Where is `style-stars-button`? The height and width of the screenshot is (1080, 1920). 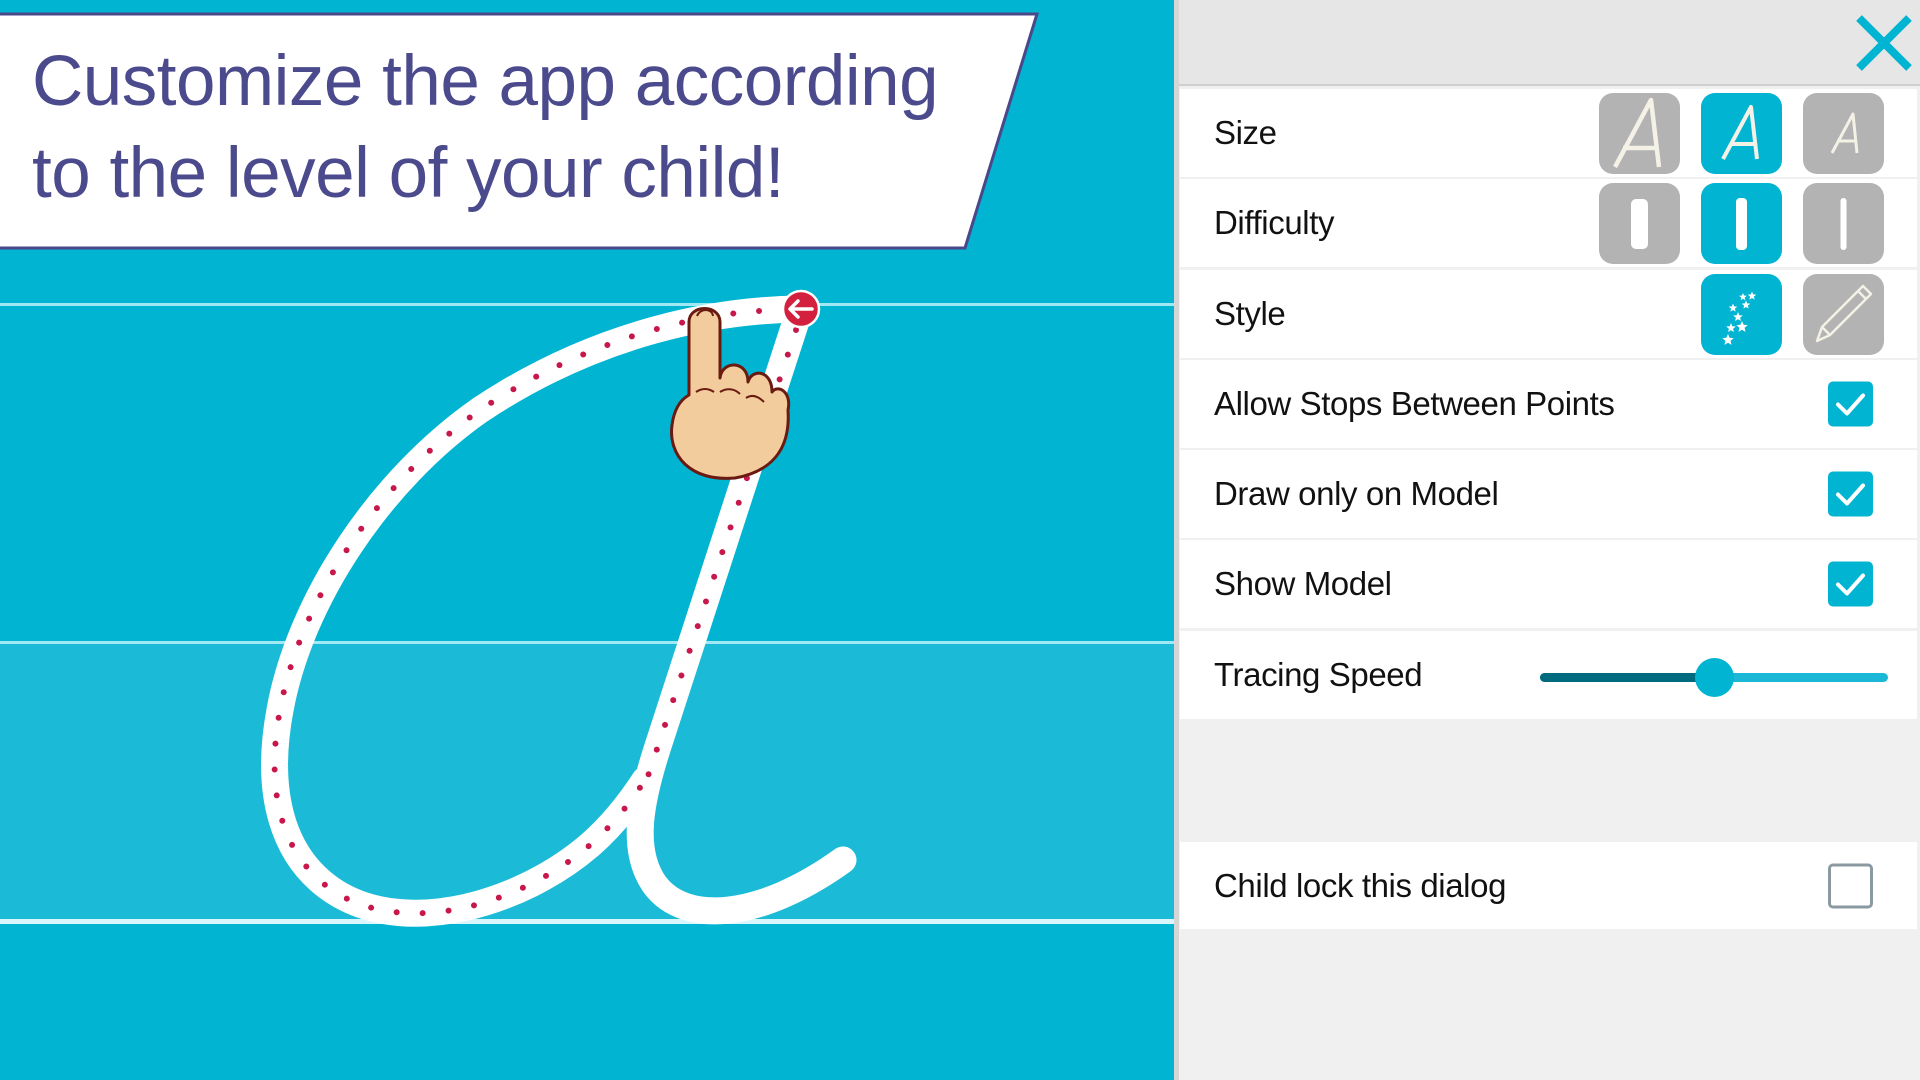 style-stars-button is located at coordinates (1741, 314).